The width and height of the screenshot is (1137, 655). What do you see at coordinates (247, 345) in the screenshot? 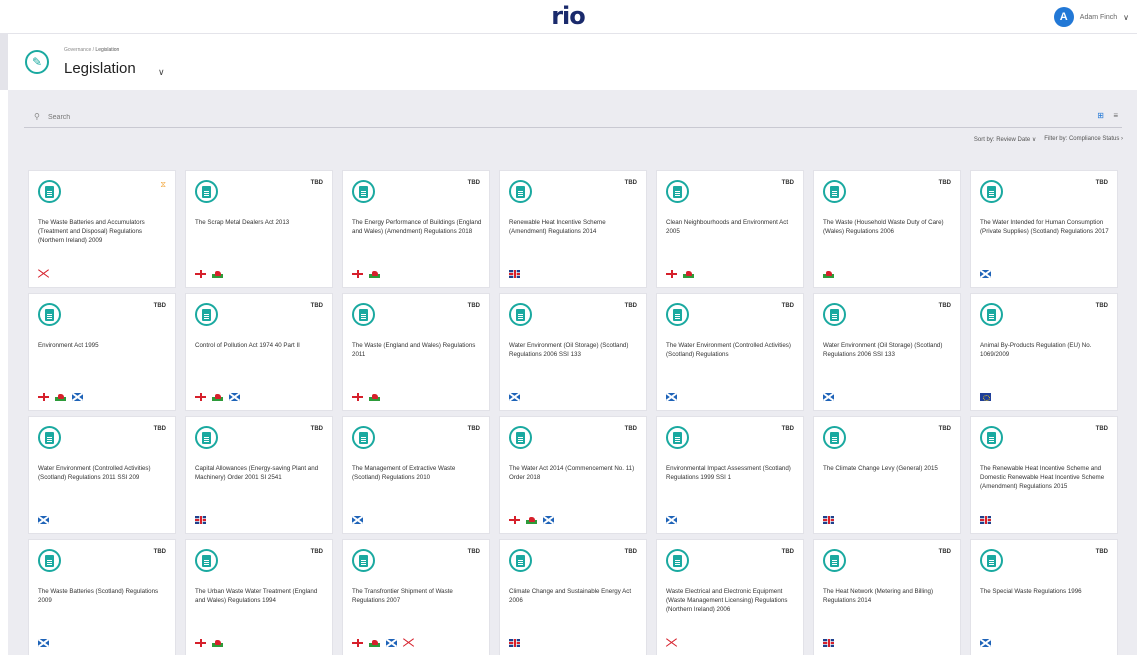
I see `card-title: Control of Pollution Act 1974 40 Part II` at bounding box center [247, 345].